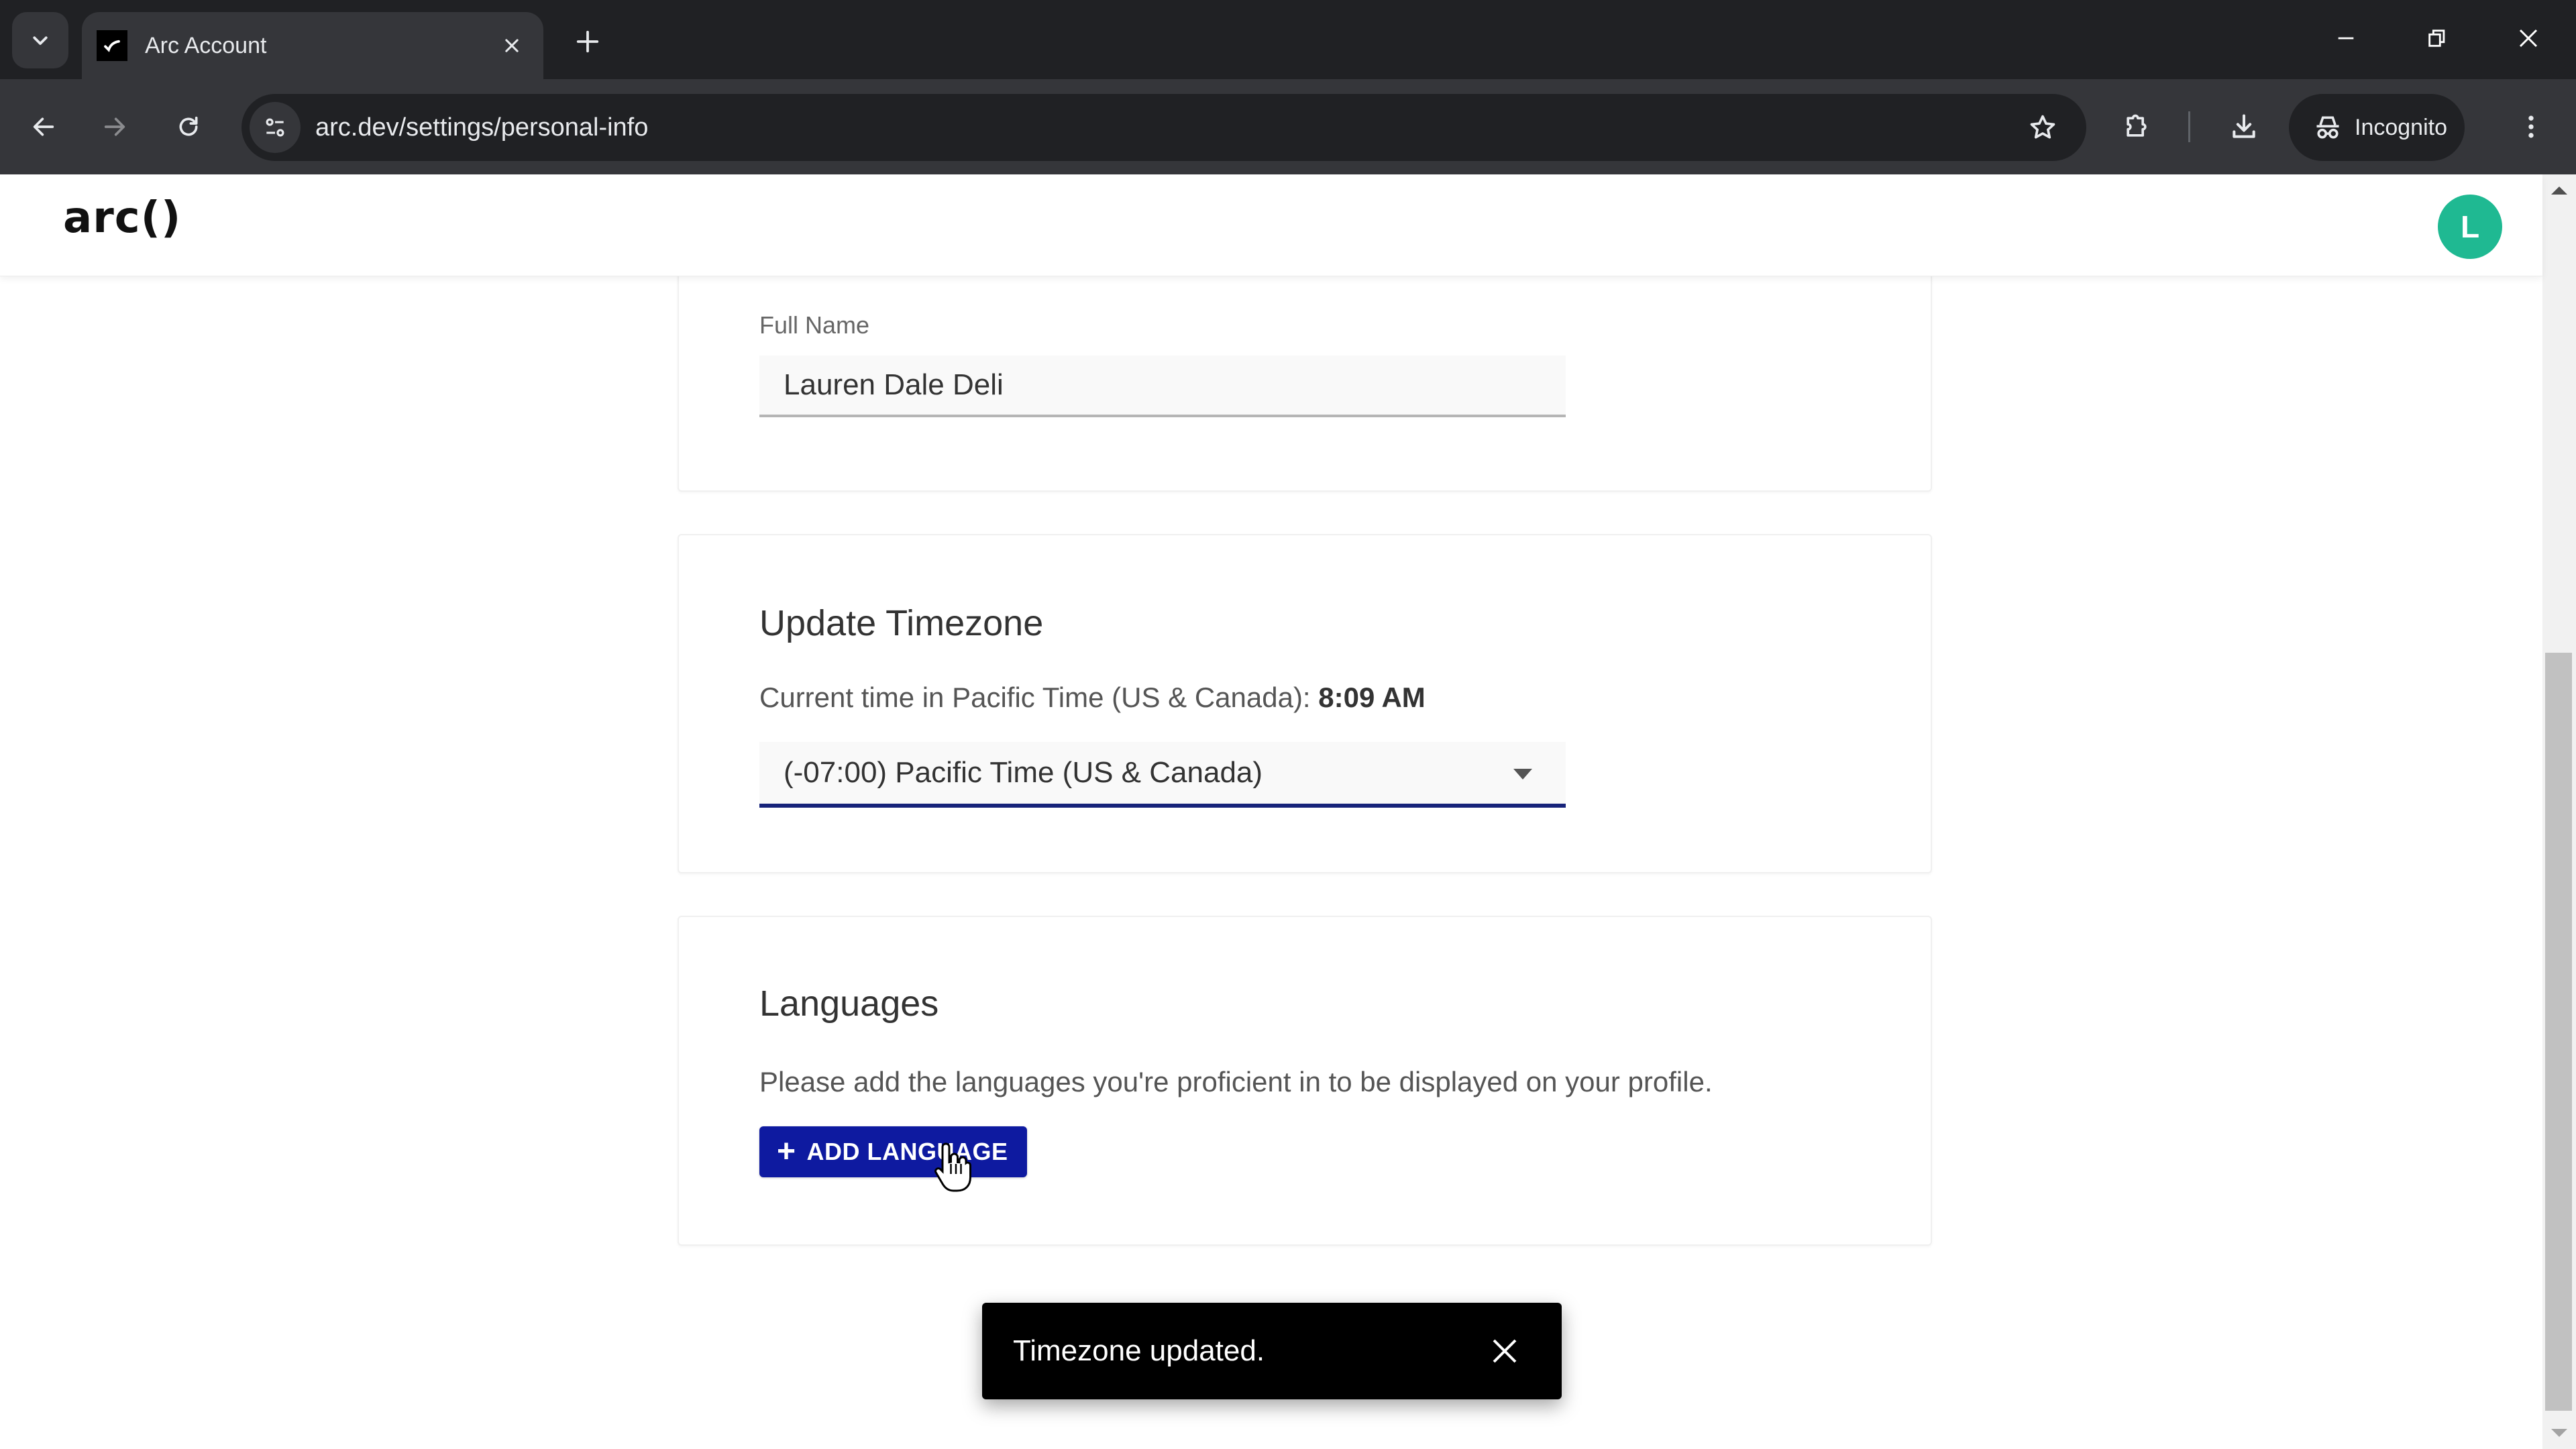 The image size is (2576, 1449). What do you see at coordinates (2559, 1433) in the screenshot?
I see `scroll-down-arrow-icon` at bounding box center [2559, 1433].